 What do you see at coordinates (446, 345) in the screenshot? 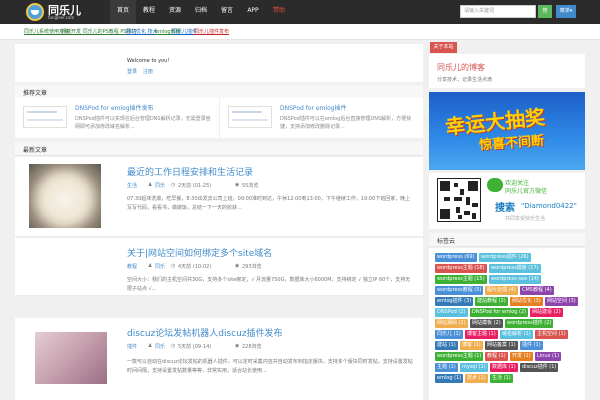
I see `tag-cloud-item: 建站 (1)` at bounding box center [446, 345].